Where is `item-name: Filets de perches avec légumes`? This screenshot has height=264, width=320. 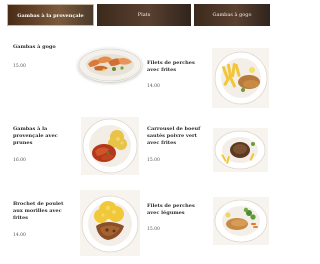 item-name: Filets de perches avec légumes is located at coordinates (171, 209).